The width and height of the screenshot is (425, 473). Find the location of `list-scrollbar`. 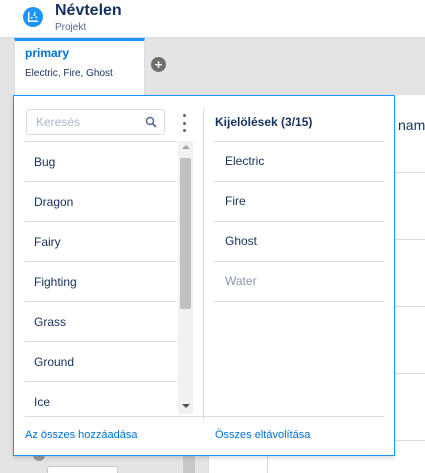

list-scrollbar is located at coordinates (185, 277).